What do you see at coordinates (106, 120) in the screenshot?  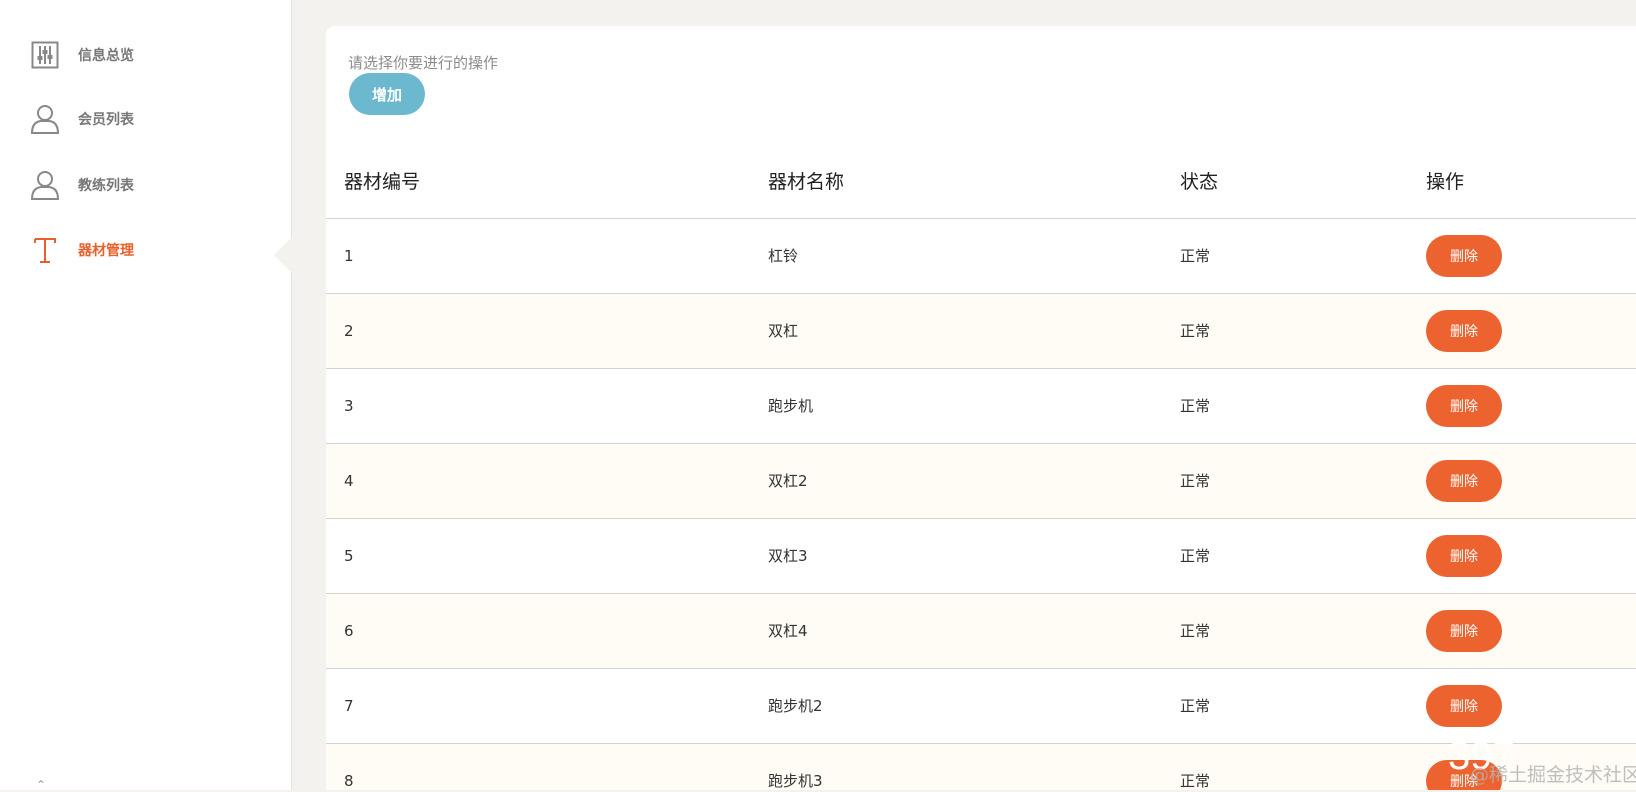 I see `sidebar-item-label: 会员列表` at bounding box center [106, 120].